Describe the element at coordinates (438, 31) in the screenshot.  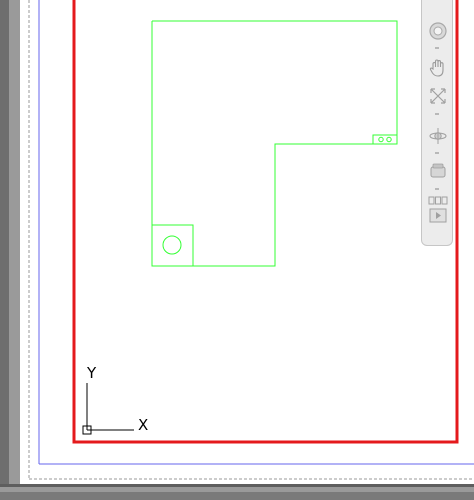
I see `steering-wheel-icon` at that location.